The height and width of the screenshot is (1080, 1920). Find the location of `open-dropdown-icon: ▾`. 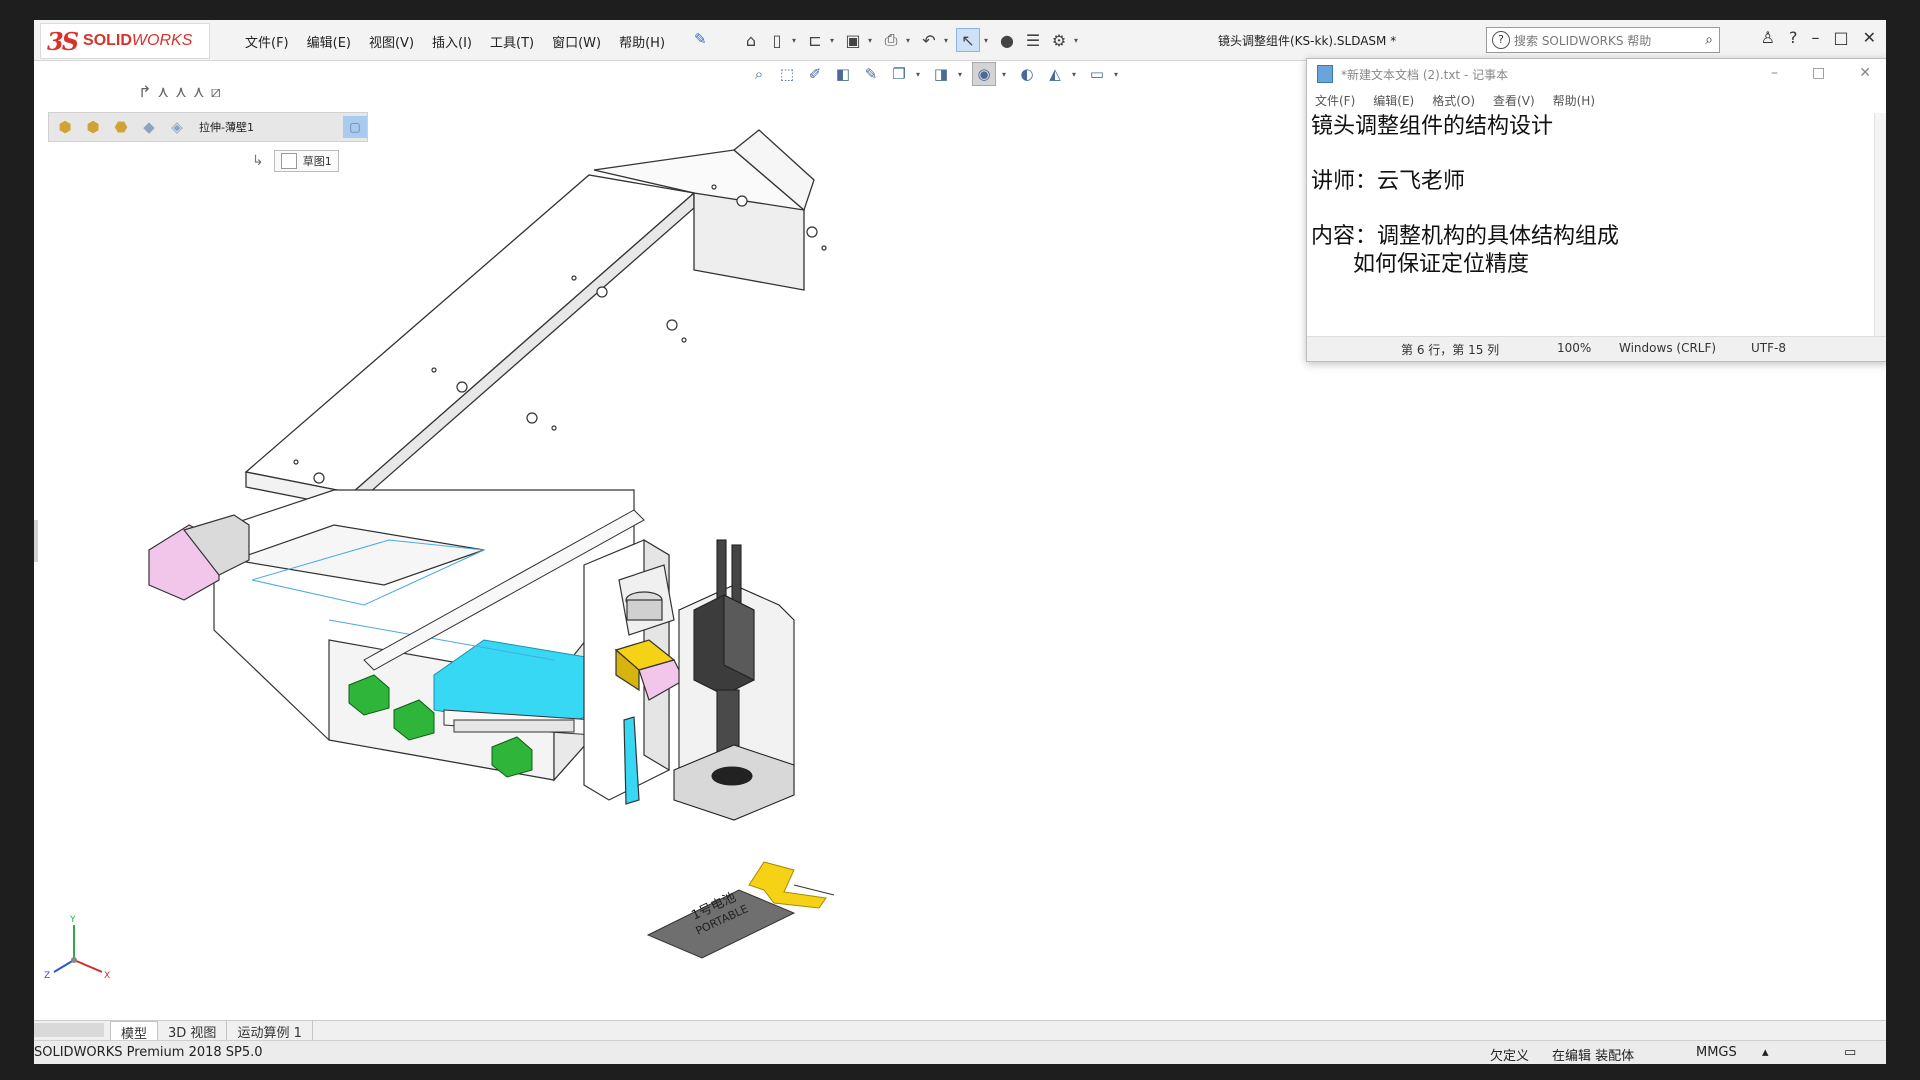

open-dropdown-icon: ▾ is located at coordinates (834, 40).